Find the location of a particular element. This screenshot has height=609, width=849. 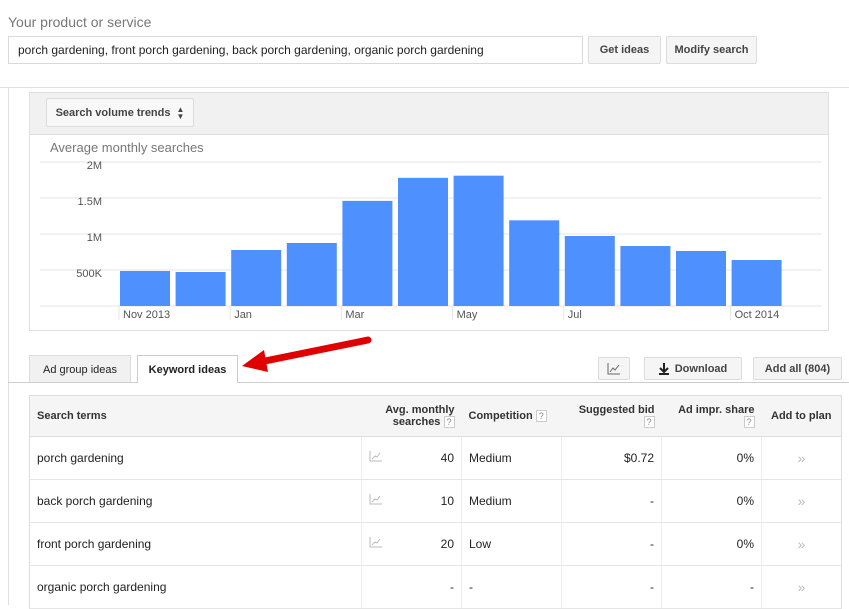

searches-value: 10 is located at coordinates (447, 501).